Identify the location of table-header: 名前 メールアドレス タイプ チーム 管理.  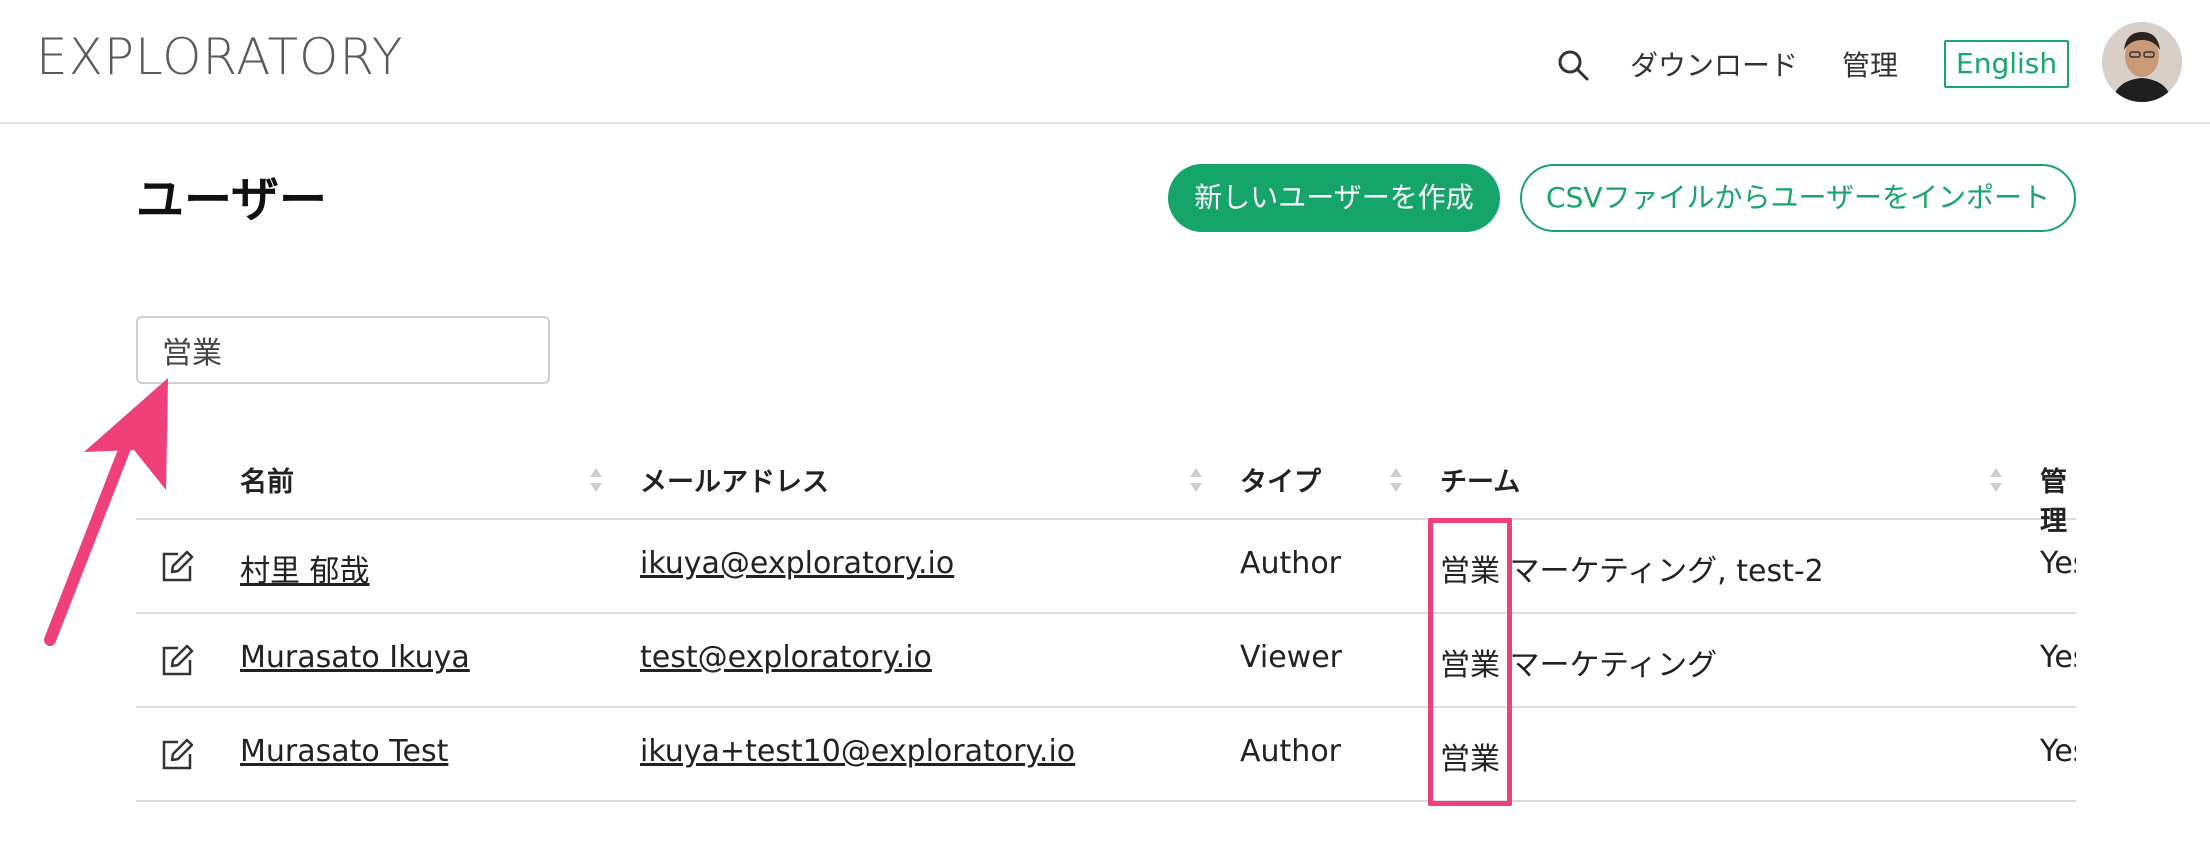
(1106, 488).